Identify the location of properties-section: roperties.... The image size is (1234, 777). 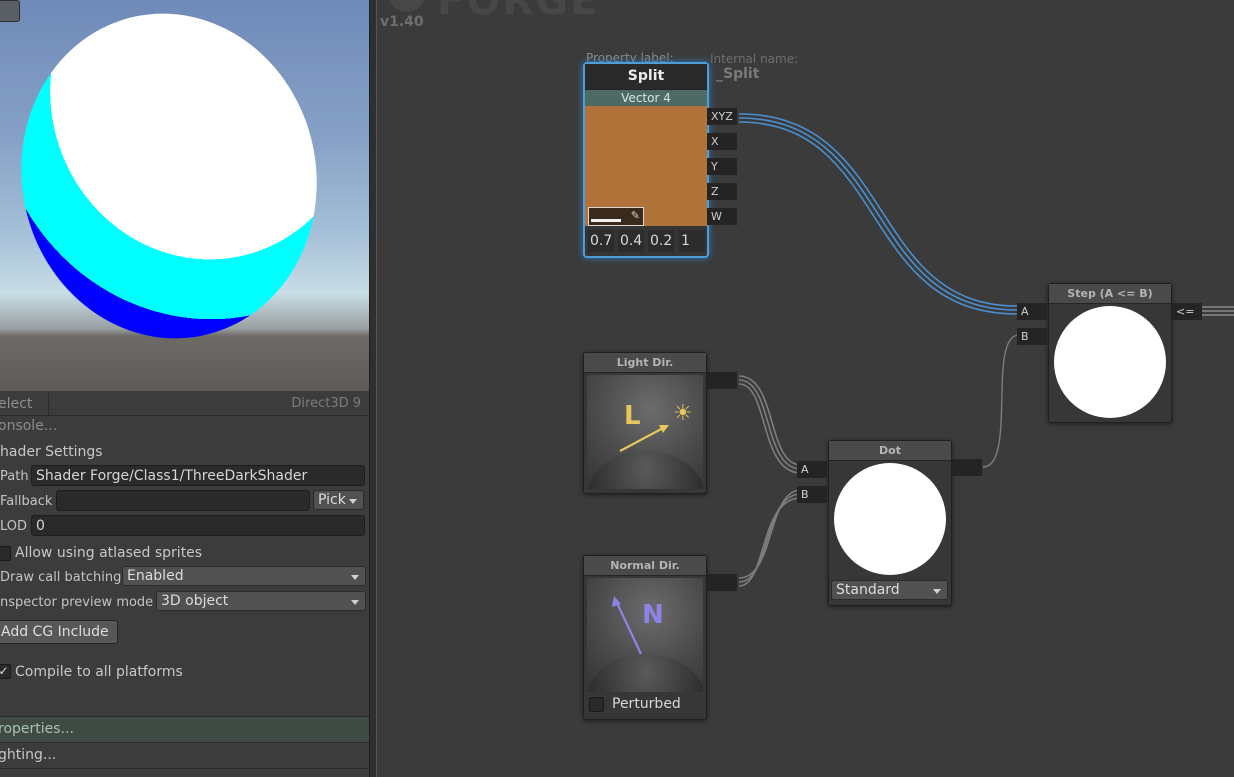
(184, 729).